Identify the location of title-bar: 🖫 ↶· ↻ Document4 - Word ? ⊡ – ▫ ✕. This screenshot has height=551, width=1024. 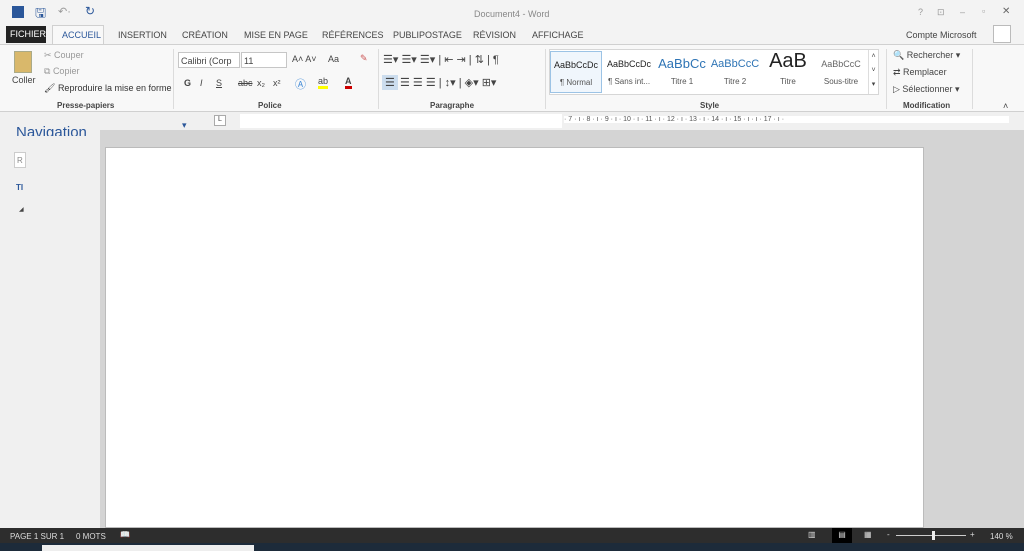
(512, 12).